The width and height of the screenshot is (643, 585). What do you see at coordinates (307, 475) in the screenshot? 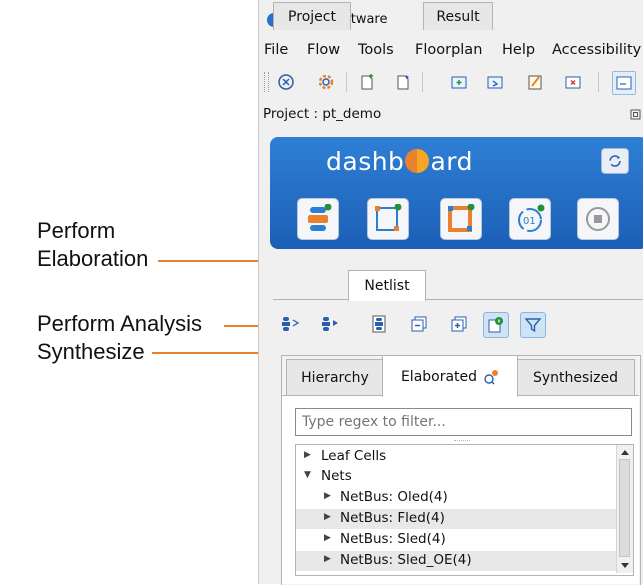
I see `collapse-arrow-icon: ▼` at bounding box center [307, 475].